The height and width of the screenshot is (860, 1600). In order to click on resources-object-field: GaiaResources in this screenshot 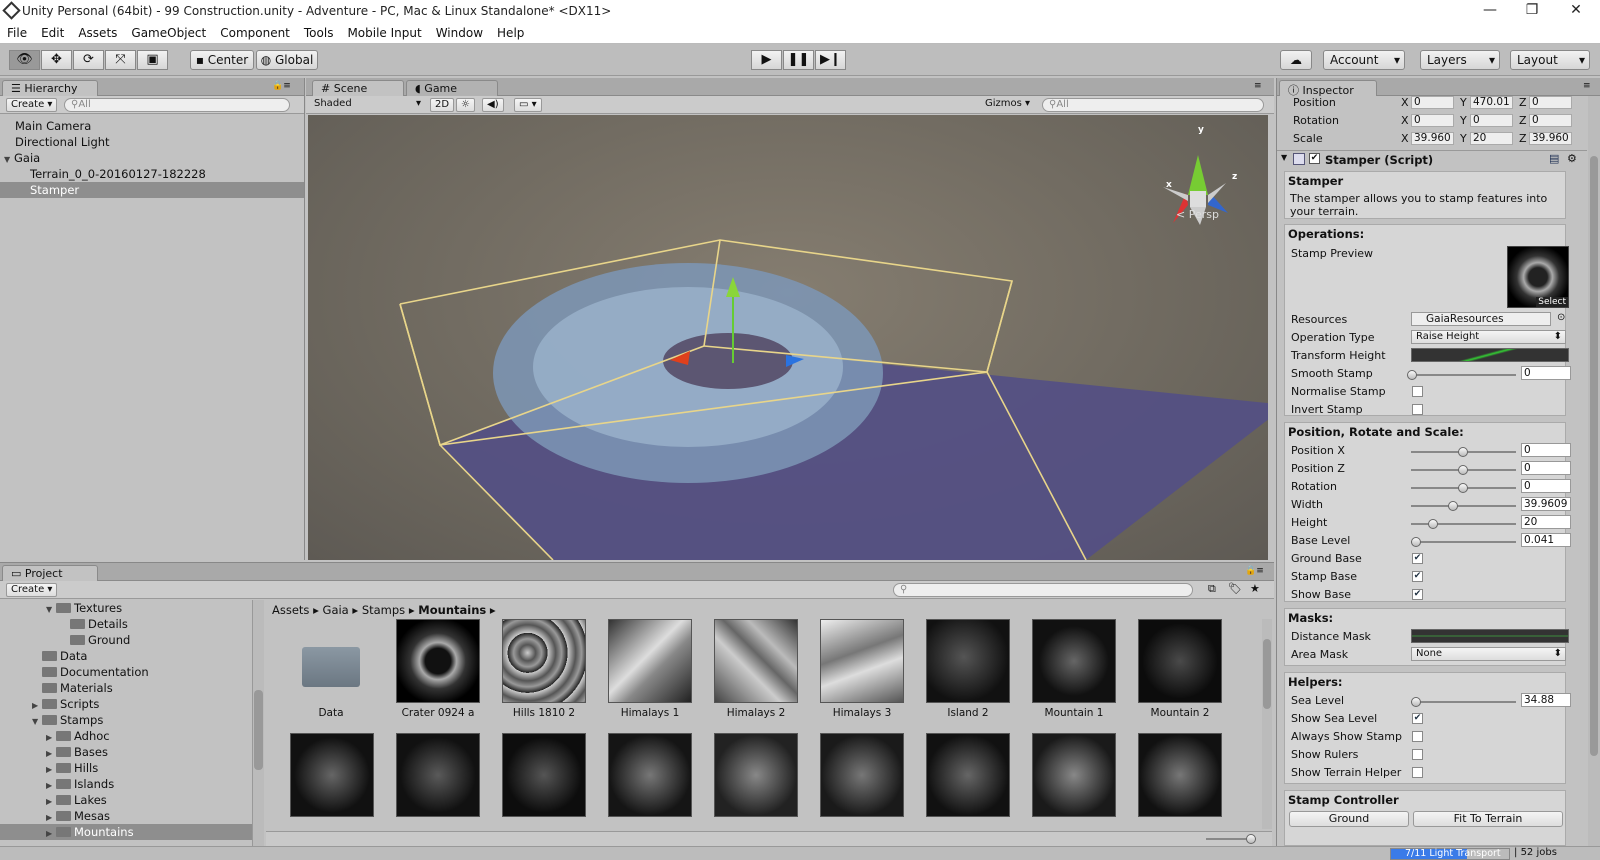, I will do `click(1481, 319)`.